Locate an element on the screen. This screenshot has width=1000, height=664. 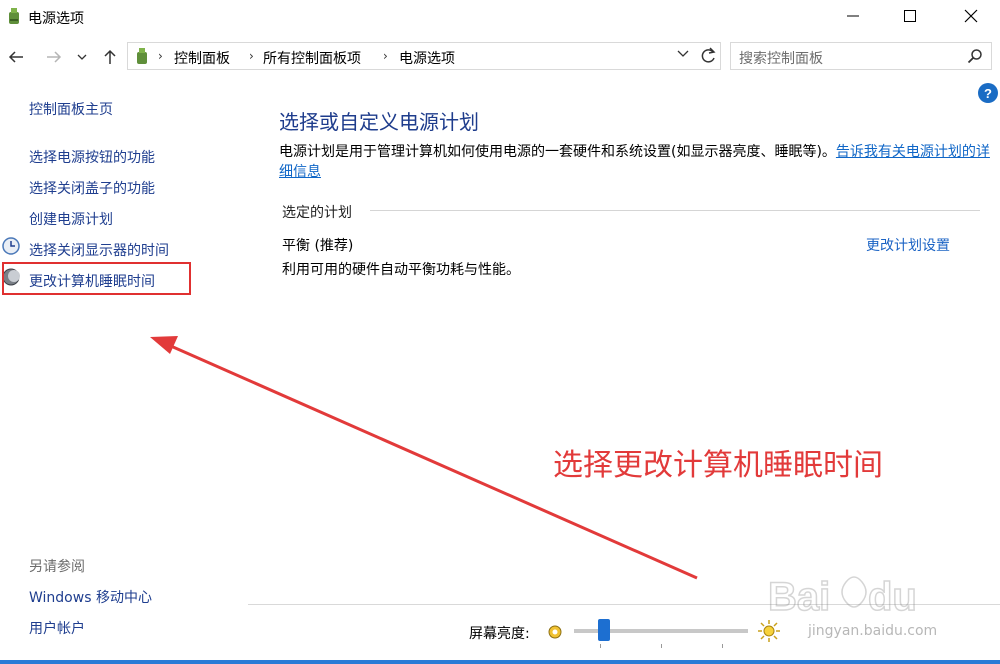
dim-sun-icon is located at coordinates (555, 632).